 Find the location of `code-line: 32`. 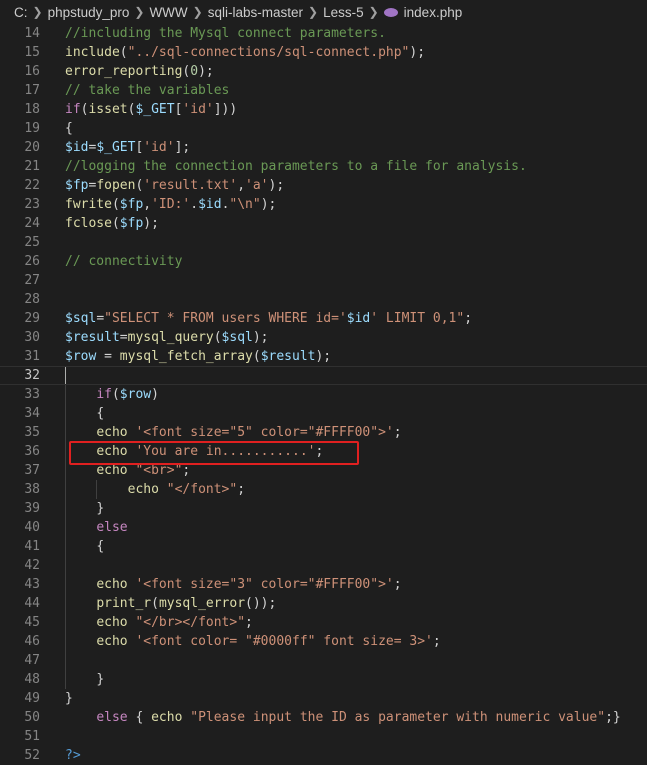

code-line: 32 is located at coordinates (323, 375).